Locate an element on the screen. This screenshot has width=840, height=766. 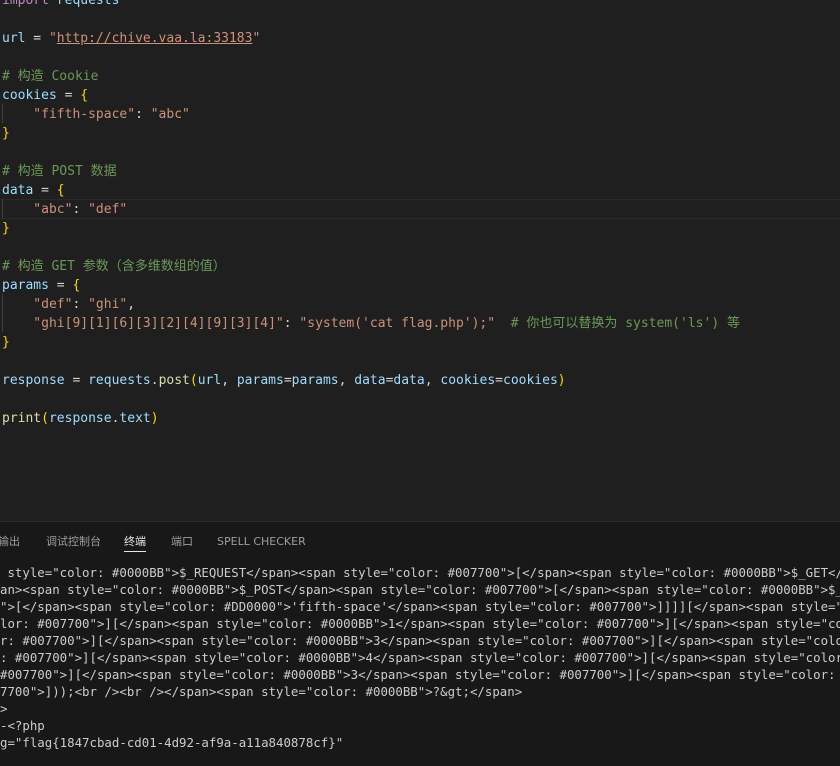
code-line: data = { is located at coordinates (33, 190).